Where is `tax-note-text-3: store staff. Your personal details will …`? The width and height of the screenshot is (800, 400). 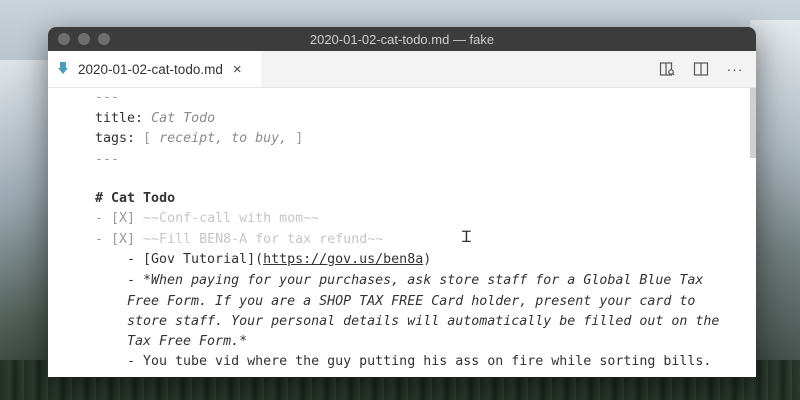
tax-note-text-3: store staff. Your personal details will … is located at coordinates (423, 321).